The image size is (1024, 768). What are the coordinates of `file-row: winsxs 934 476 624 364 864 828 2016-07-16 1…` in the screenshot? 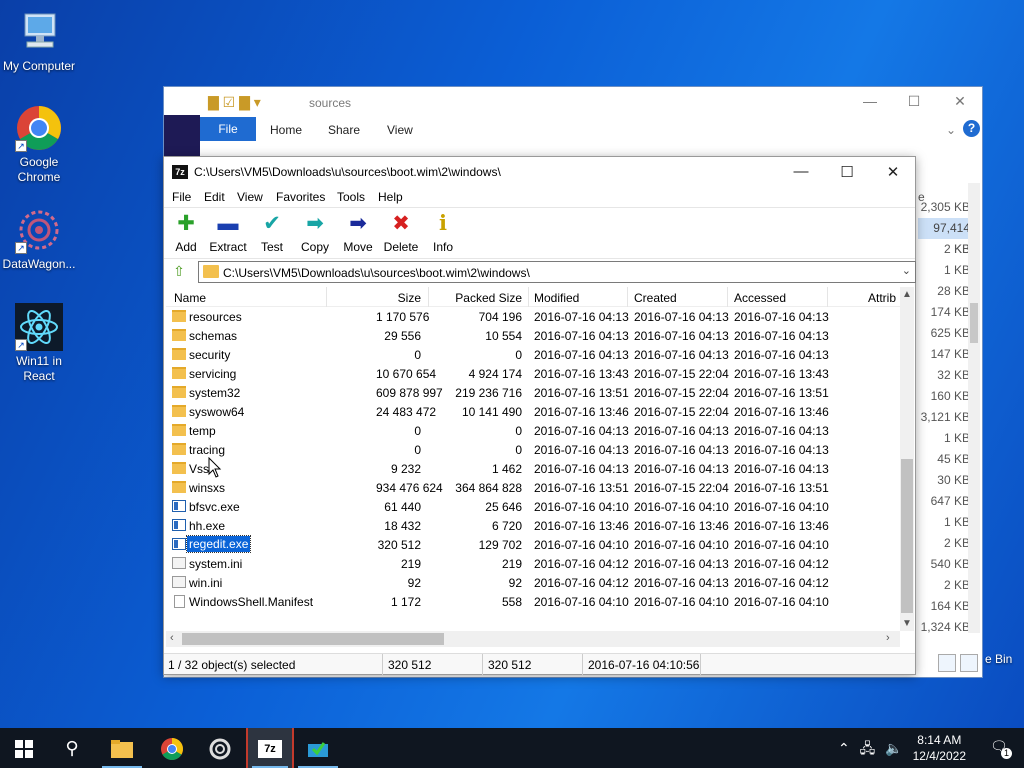 It's located at (533, 487).